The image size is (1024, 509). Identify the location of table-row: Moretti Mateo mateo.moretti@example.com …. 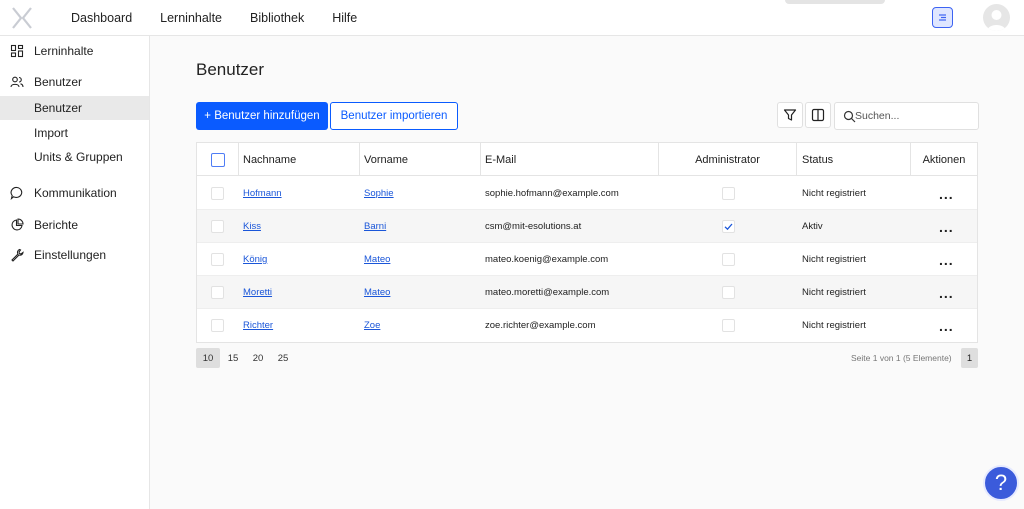
(587, 292).